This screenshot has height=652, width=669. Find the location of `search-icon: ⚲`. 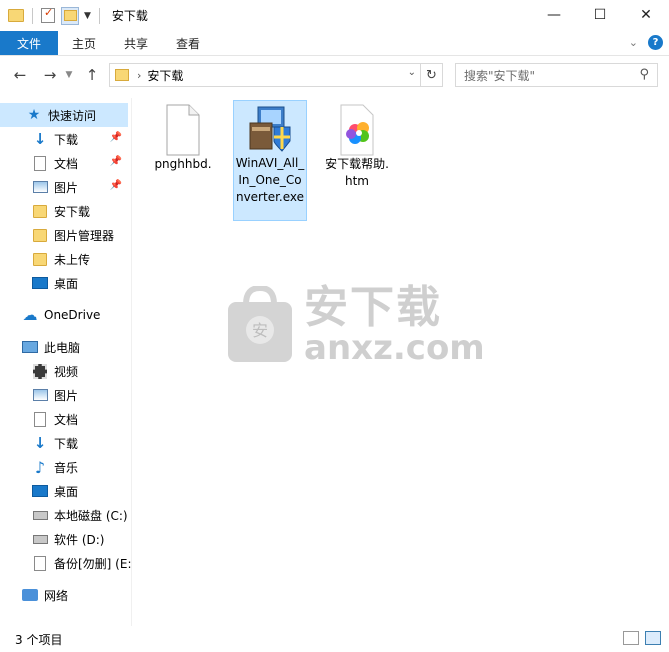

search-icon: ⚲ is located at coordinates (644, 74).